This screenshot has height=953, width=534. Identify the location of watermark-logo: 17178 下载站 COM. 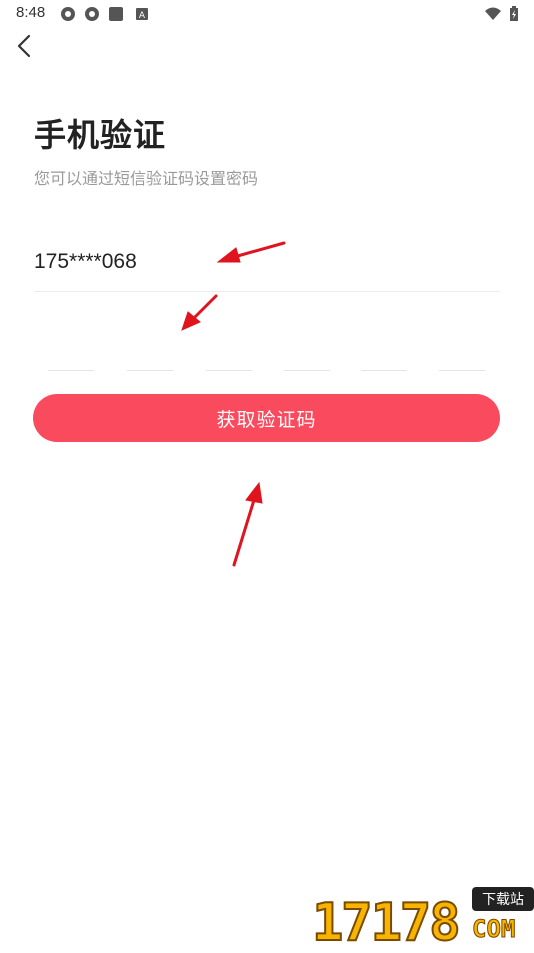
(422, 919).